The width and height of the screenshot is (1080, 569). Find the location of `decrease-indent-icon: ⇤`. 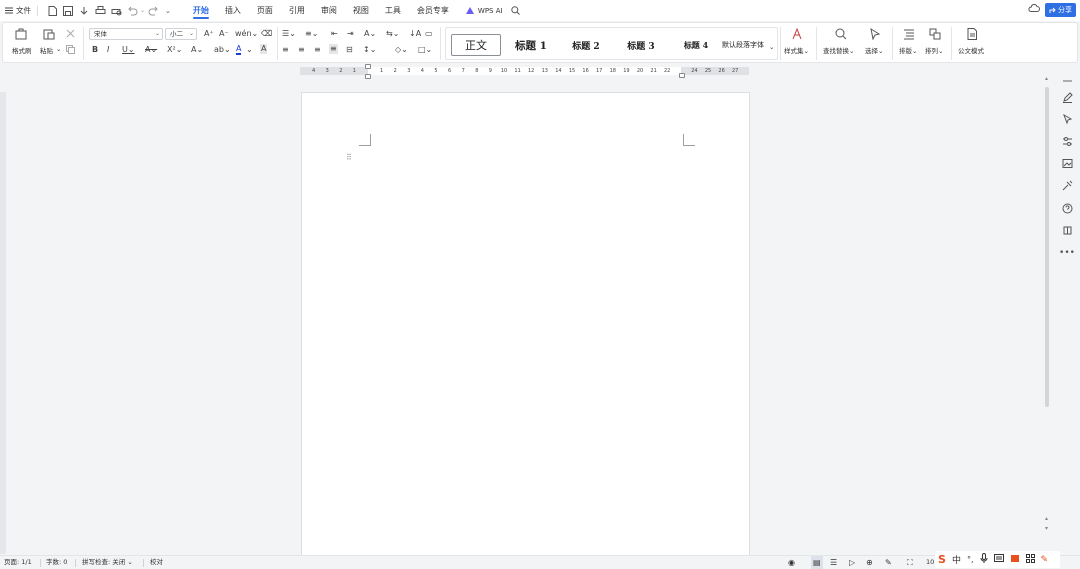

decrease-indent-icon: ⇤ is located at coordinates (334, 34).